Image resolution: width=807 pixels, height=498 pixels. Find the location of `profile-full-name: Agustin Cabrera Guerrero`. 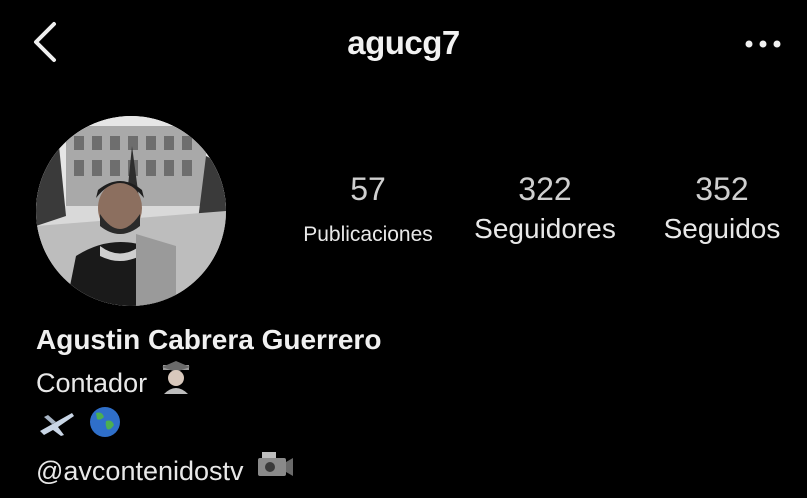

profile-full-name: Agustin Cabrera Guerrero is located at coordinates (209, 339).